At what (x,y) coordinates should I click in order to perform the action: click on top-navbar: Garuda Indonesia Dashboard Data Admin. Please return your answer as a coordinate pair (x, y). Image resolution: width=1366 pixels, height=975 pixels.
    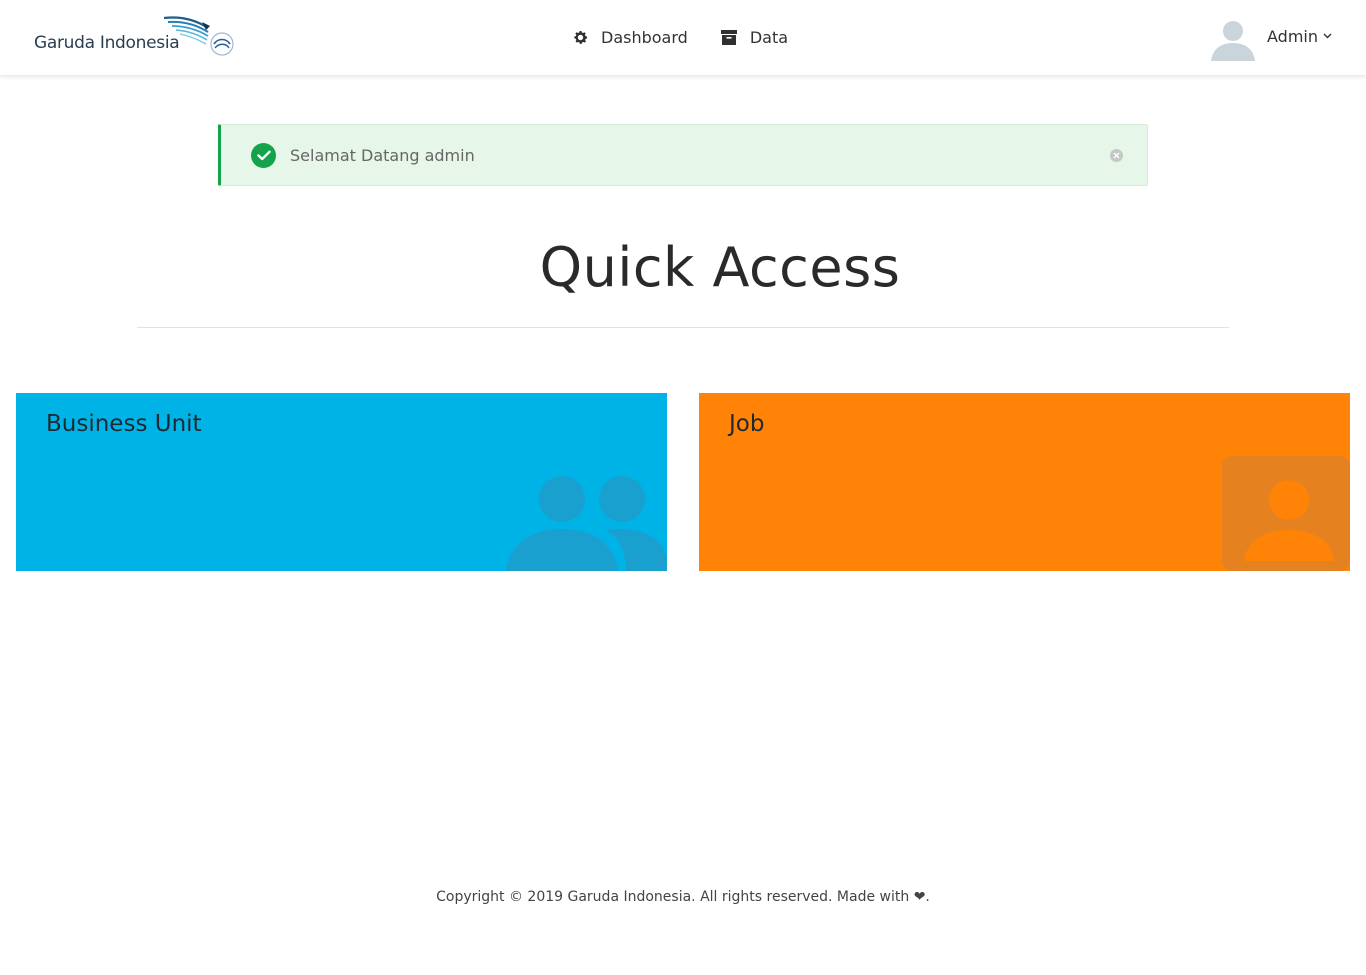
    Looking at the image, I should click on (683, 38).